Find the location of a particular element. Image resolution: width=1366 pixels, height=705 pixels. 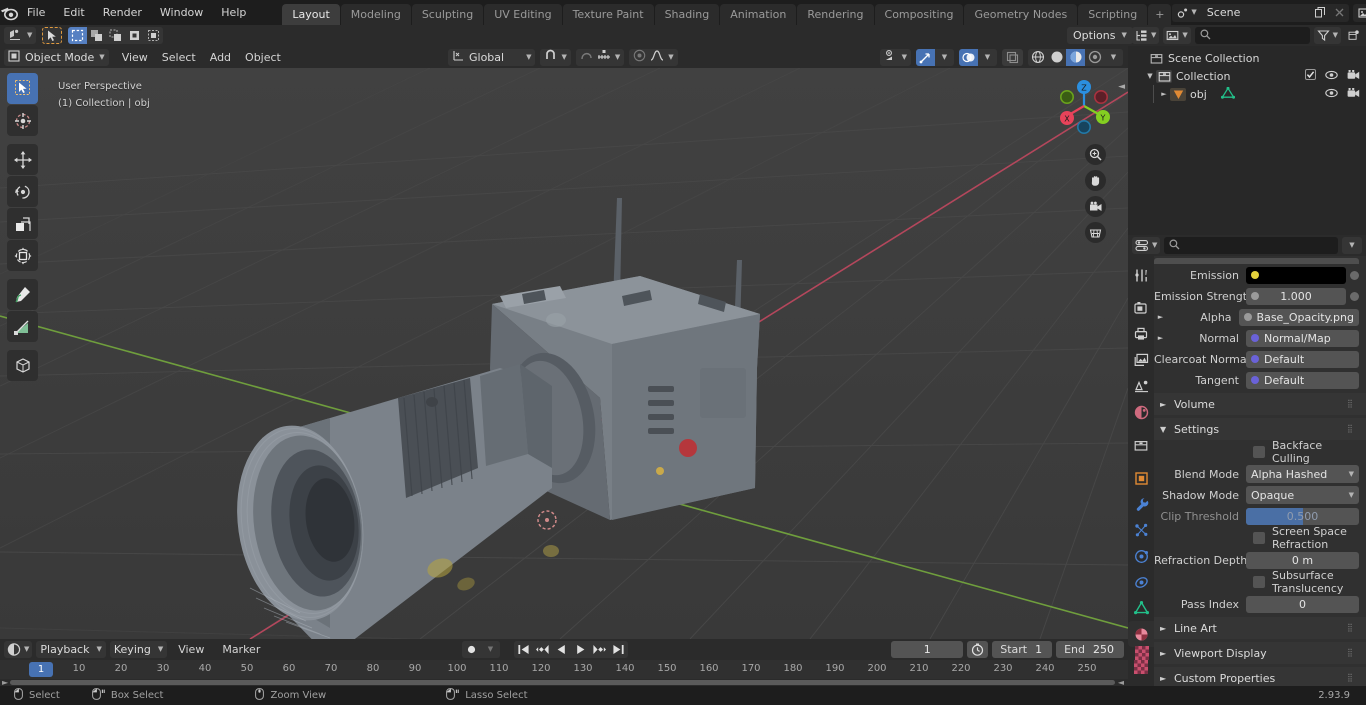

tab-sculpting: Sculpting is located at coordinates (447, 14).